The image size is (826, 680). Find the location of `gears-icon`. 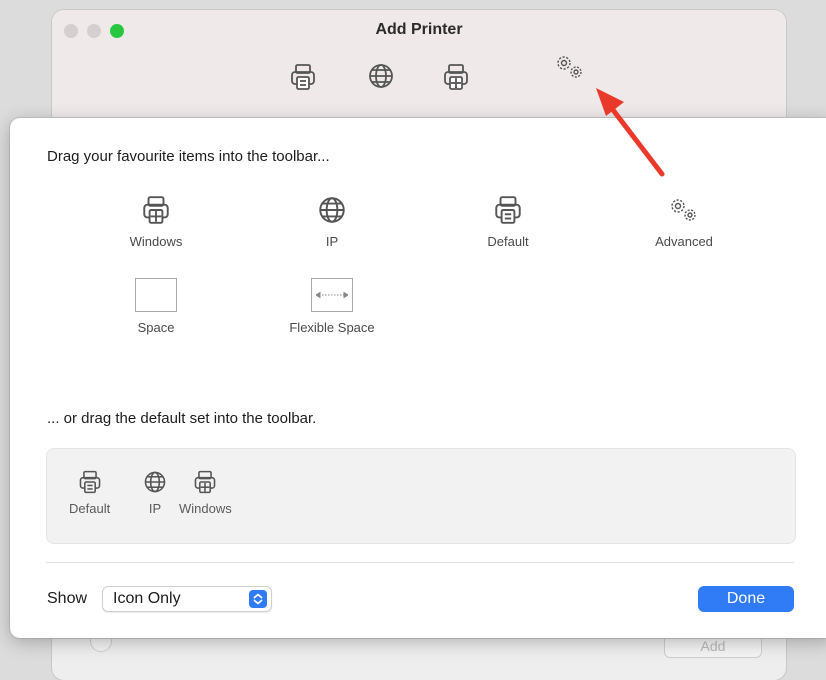

gears-icon is located at coordinates (684, 210).